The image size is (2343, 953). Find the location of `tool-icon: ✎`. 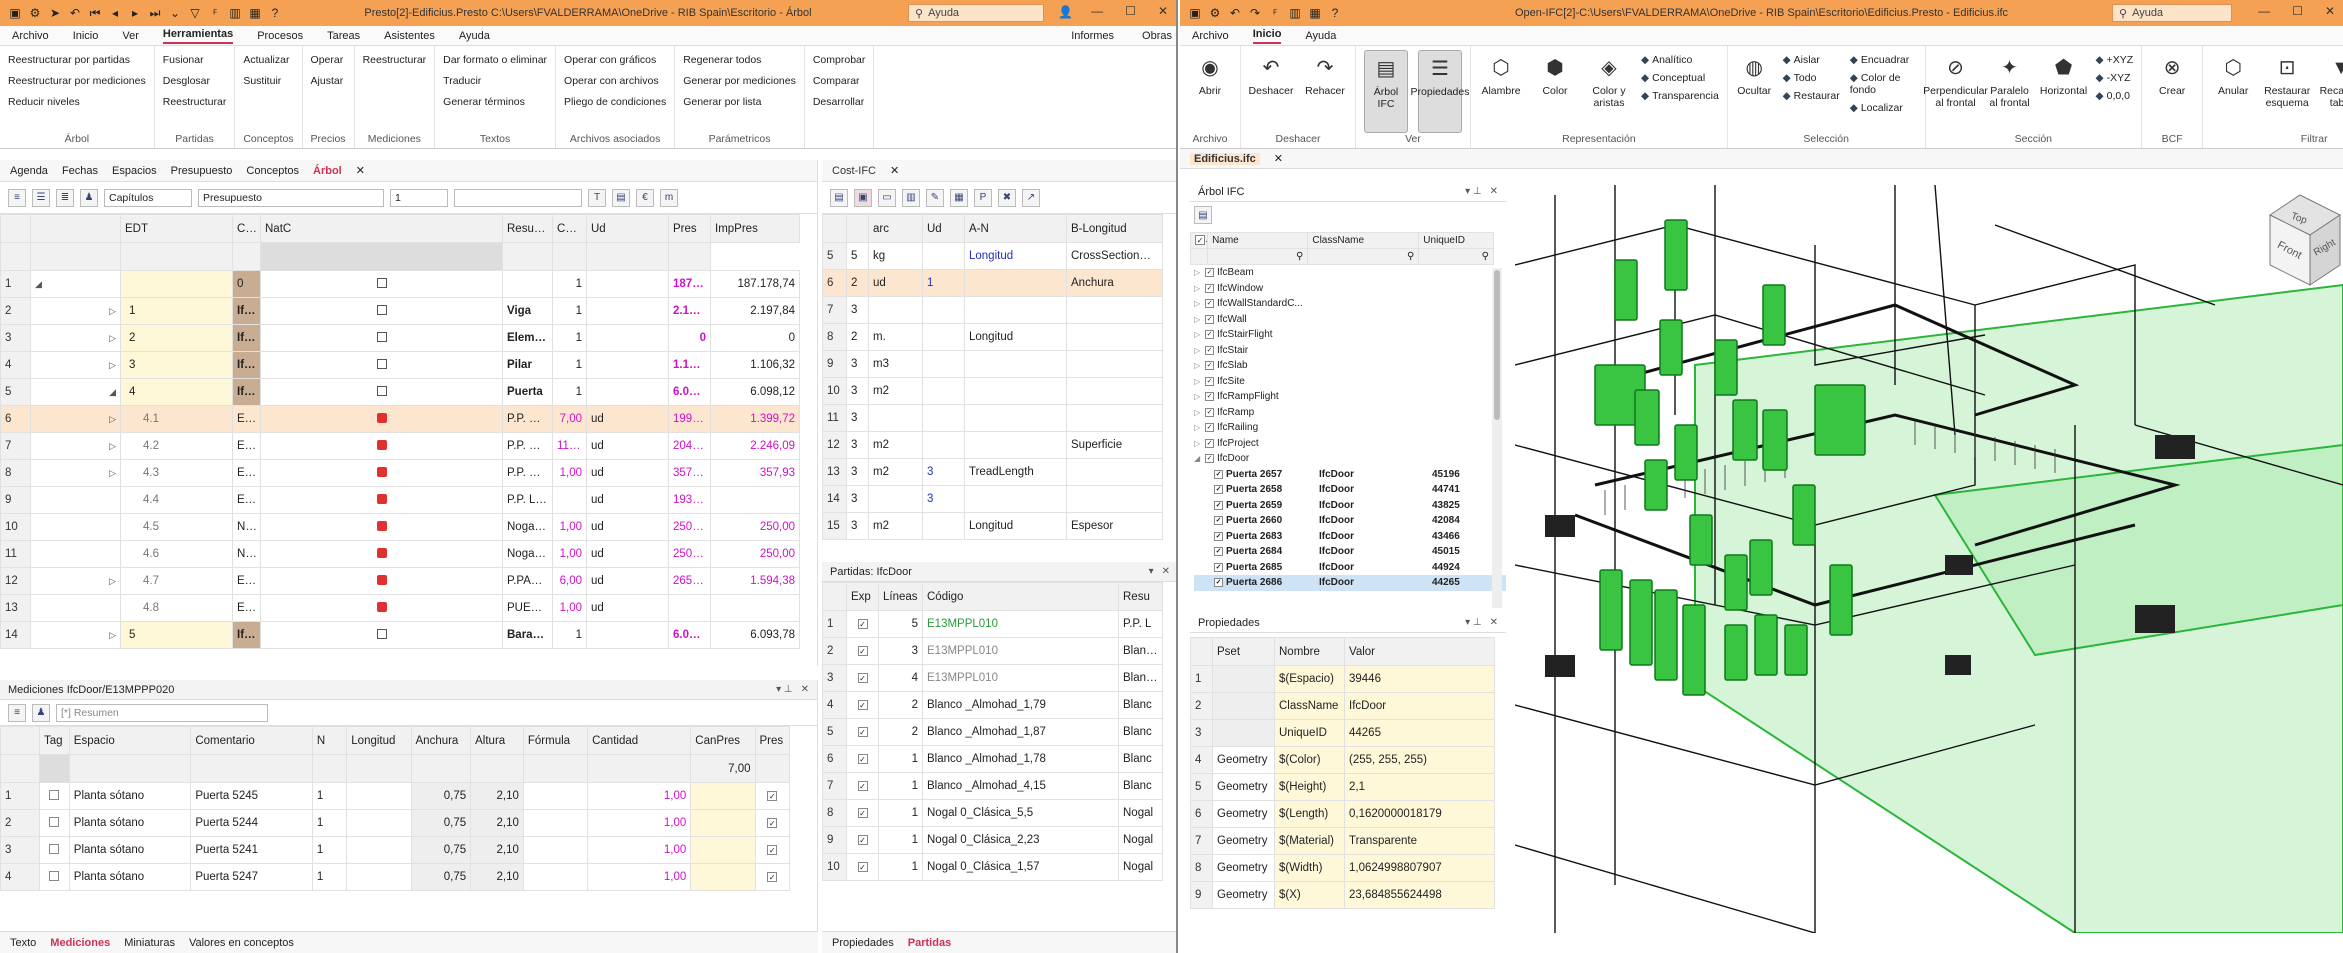

tool-icon: ✎ is located at coordinates (935, 197).